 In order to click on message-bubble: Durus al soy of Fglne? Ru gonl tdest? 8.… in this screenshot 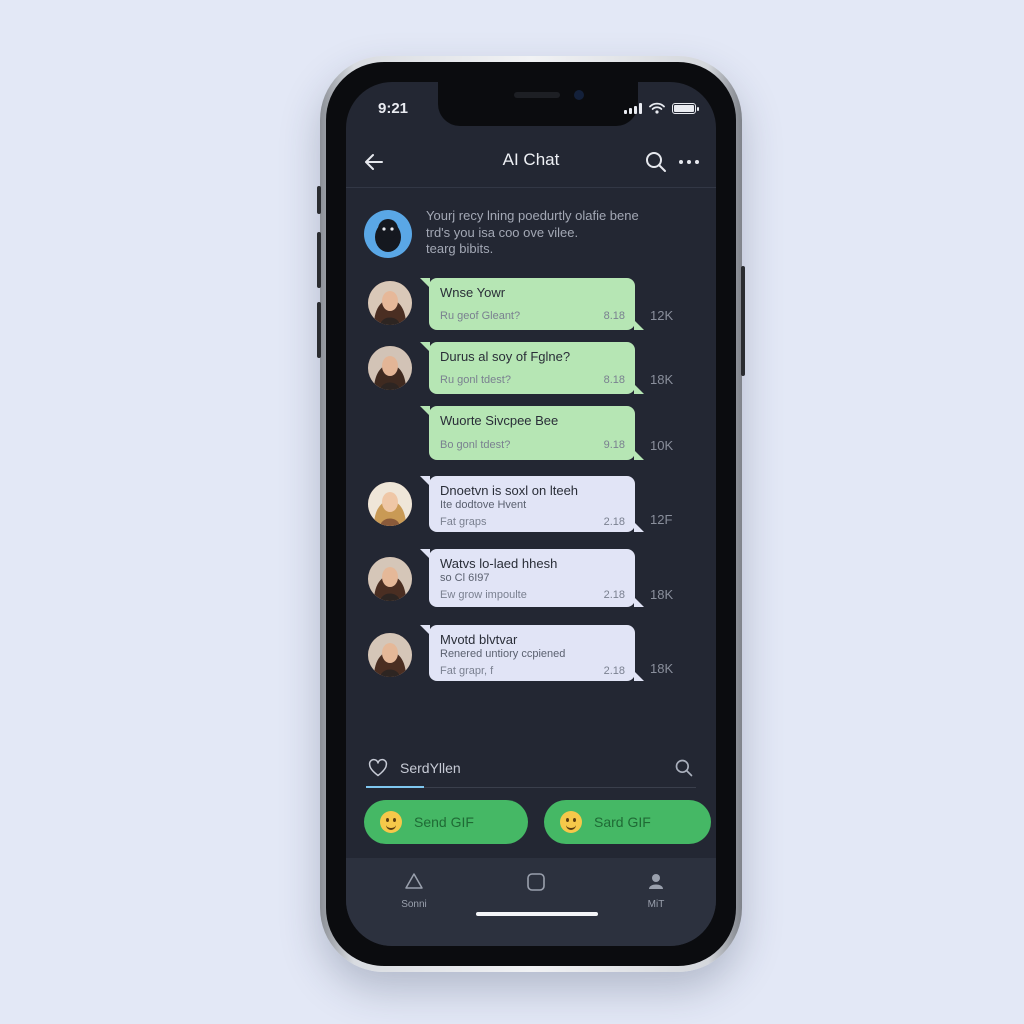, I will do `click(532, 368)`.